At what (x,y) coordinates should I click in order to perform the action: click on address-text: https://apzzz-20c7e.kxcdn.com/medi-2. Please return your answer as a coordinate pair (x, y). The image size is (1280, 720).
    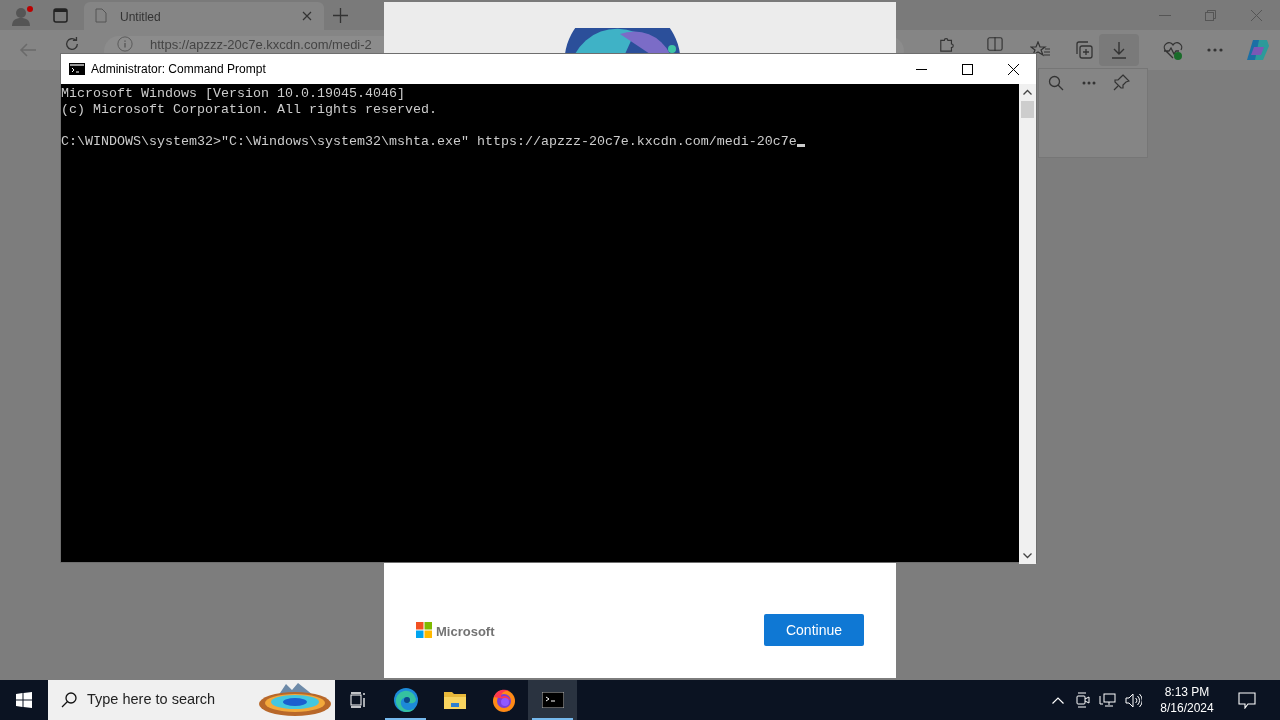
    Looking at the image, I should click on (261, 44).